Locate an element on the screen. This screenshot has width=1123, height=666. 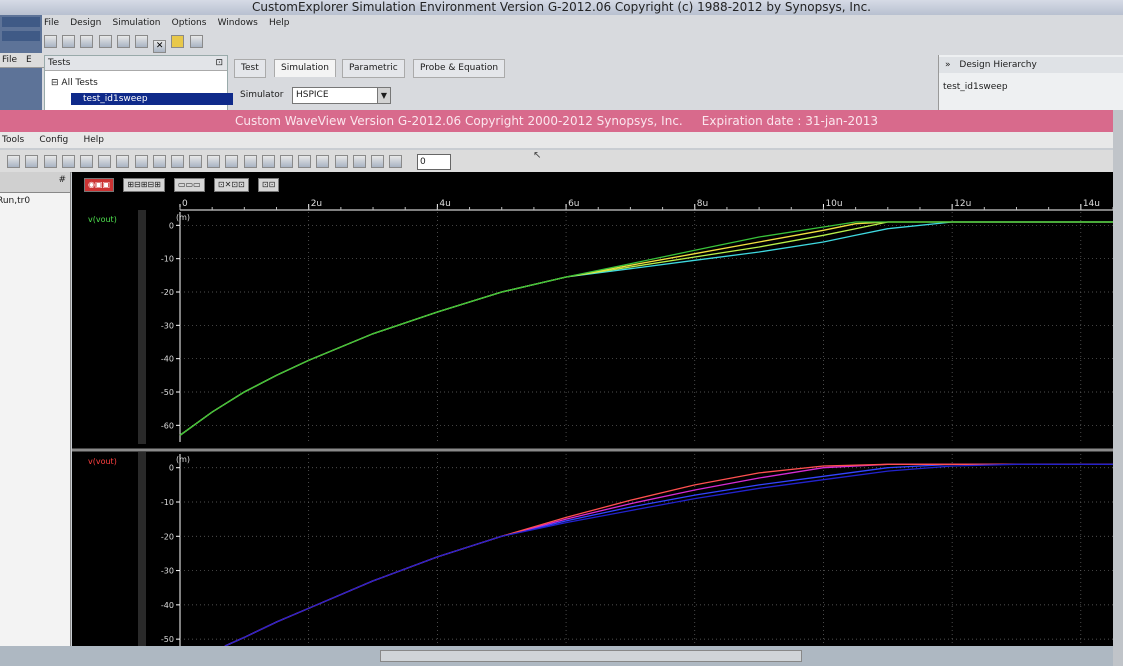
panel-label-area is located at coordinates (105, 549).